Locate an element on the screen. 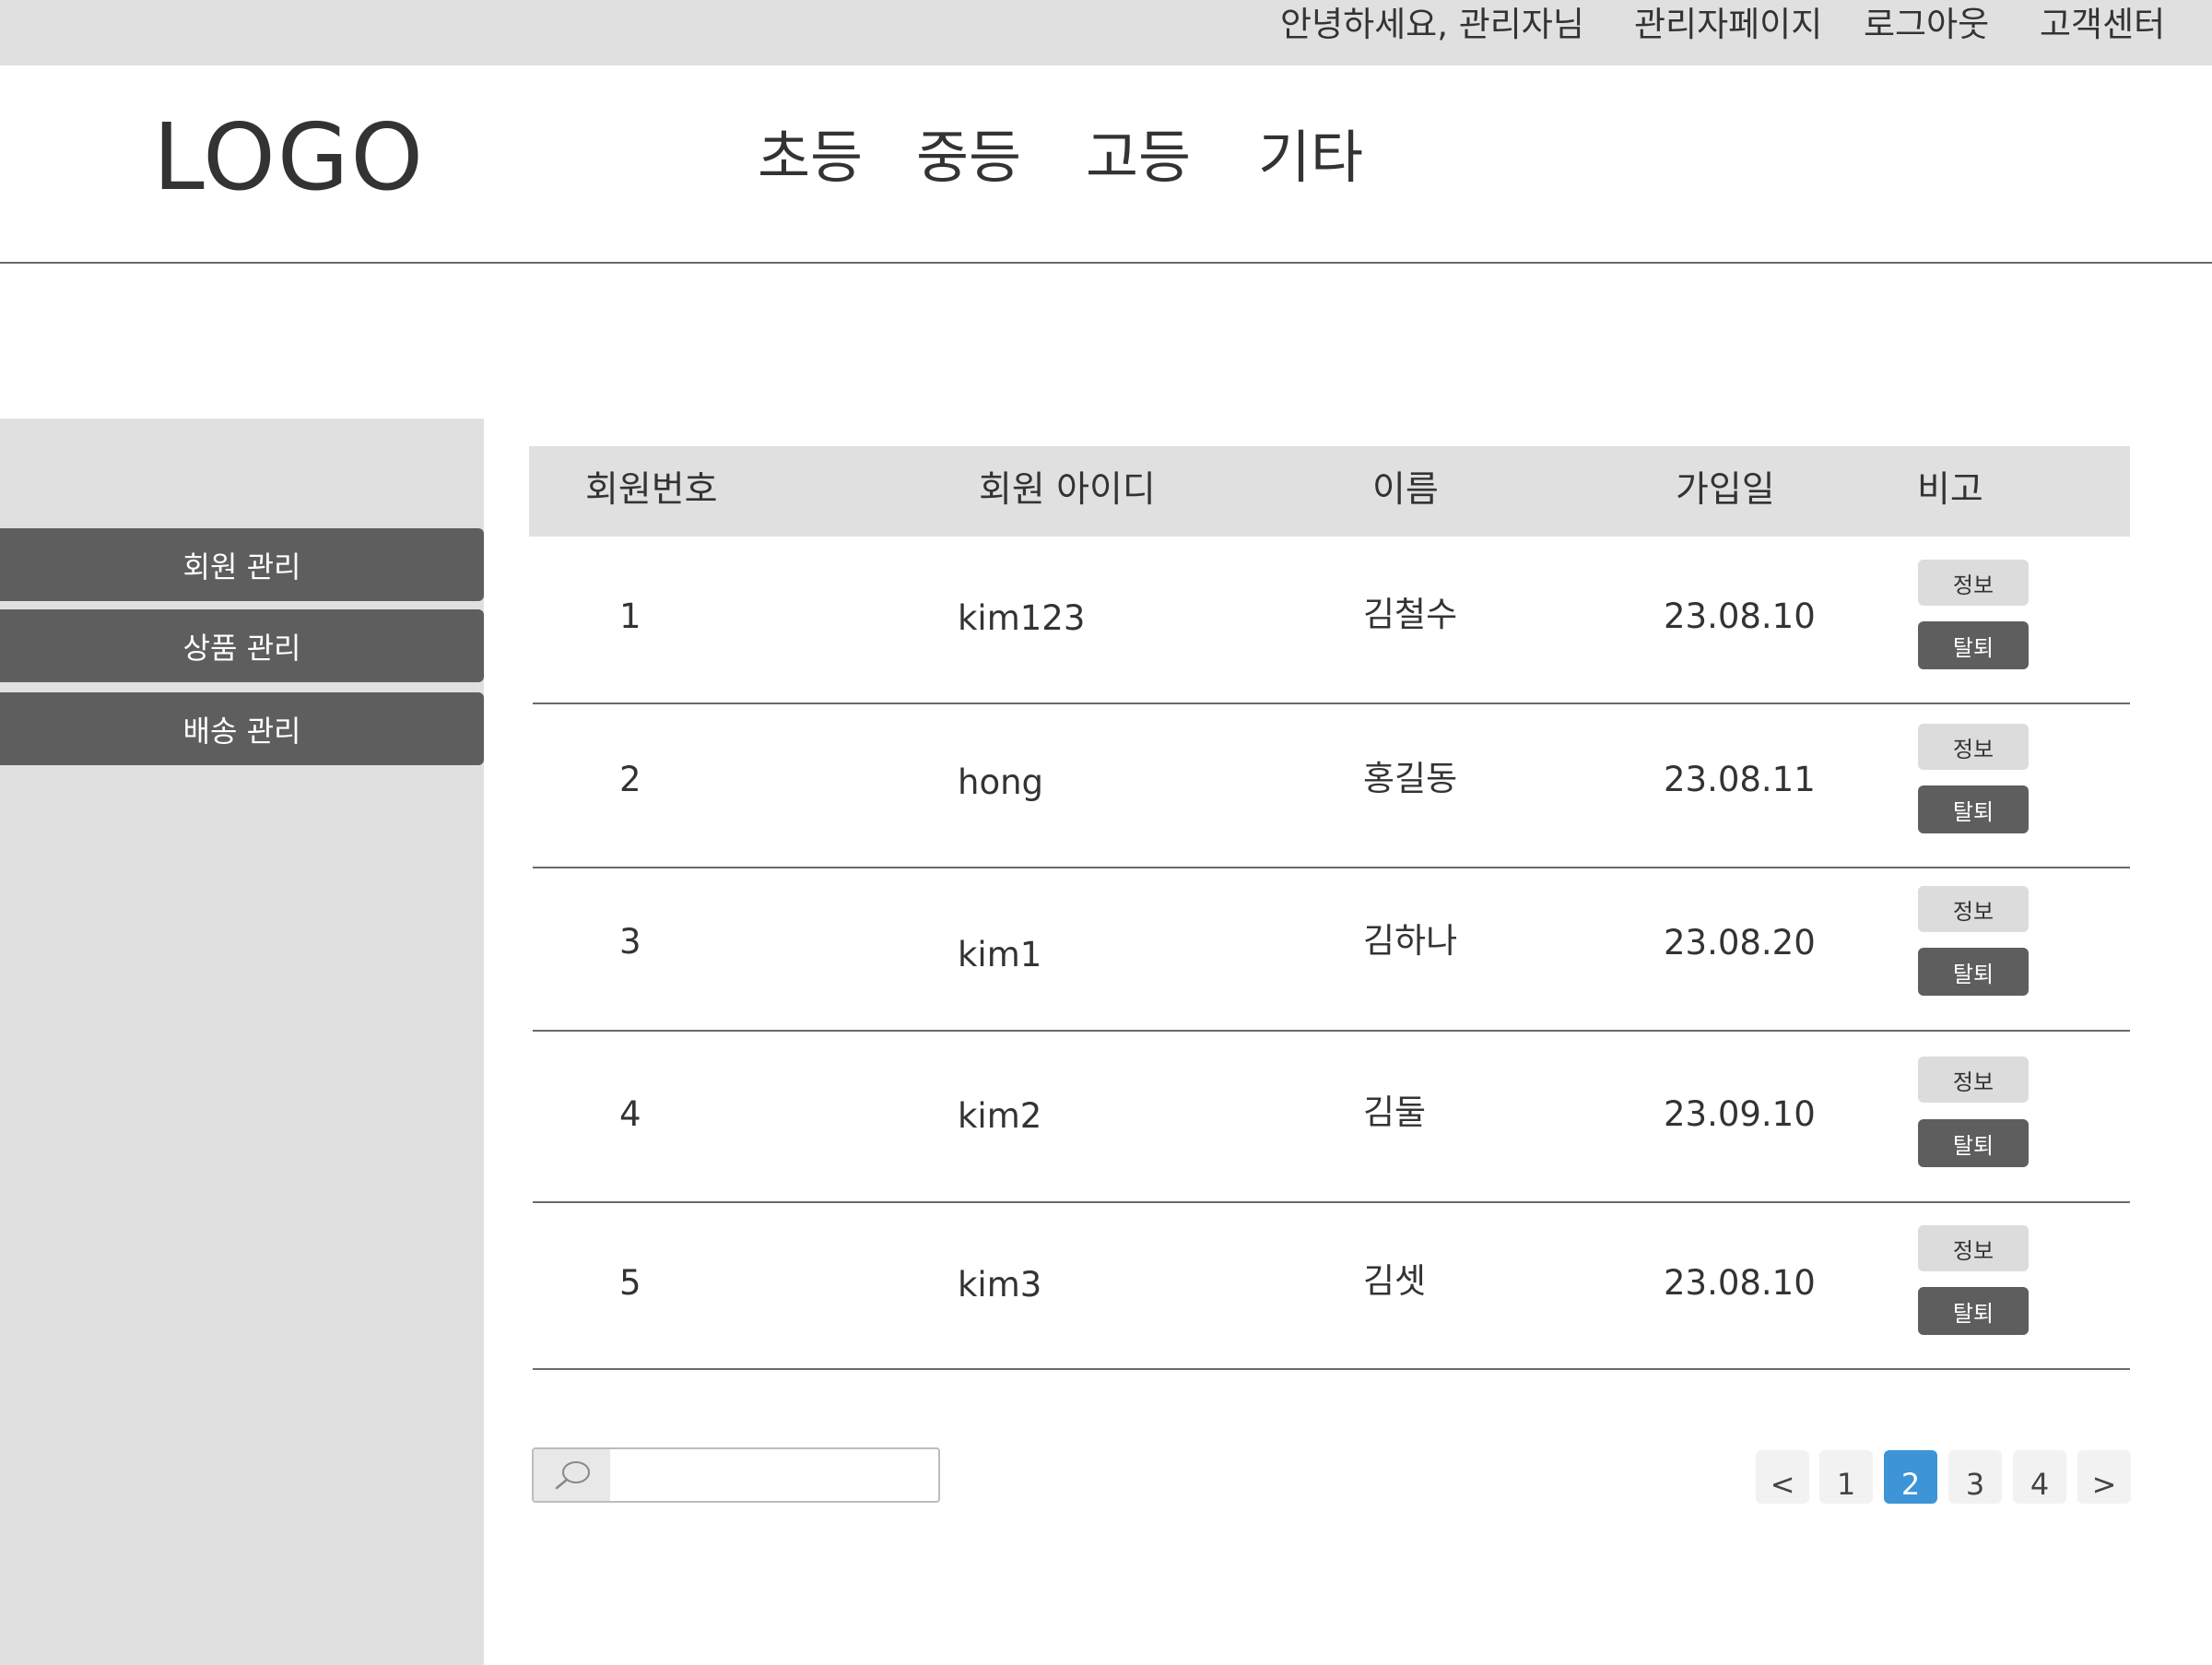  nav-middle: 중등 is located at coordinates (968, 157).